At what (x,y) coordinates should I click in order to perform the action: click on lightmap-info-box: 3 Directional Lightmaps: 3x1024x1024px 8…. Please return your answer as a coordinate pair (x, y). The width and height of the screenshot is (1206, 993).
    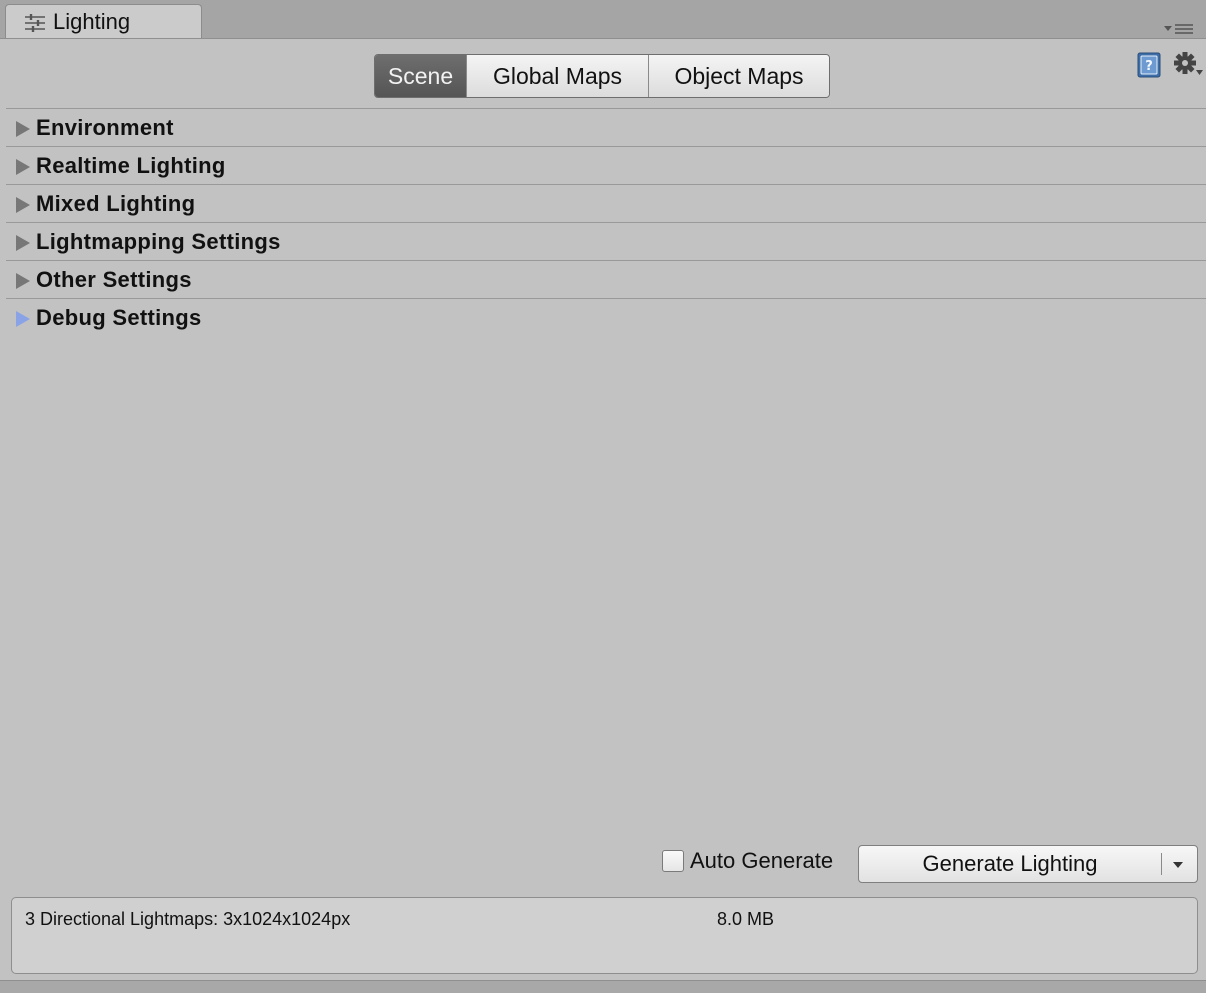
    Looking at the image, I should click on (604, 935).